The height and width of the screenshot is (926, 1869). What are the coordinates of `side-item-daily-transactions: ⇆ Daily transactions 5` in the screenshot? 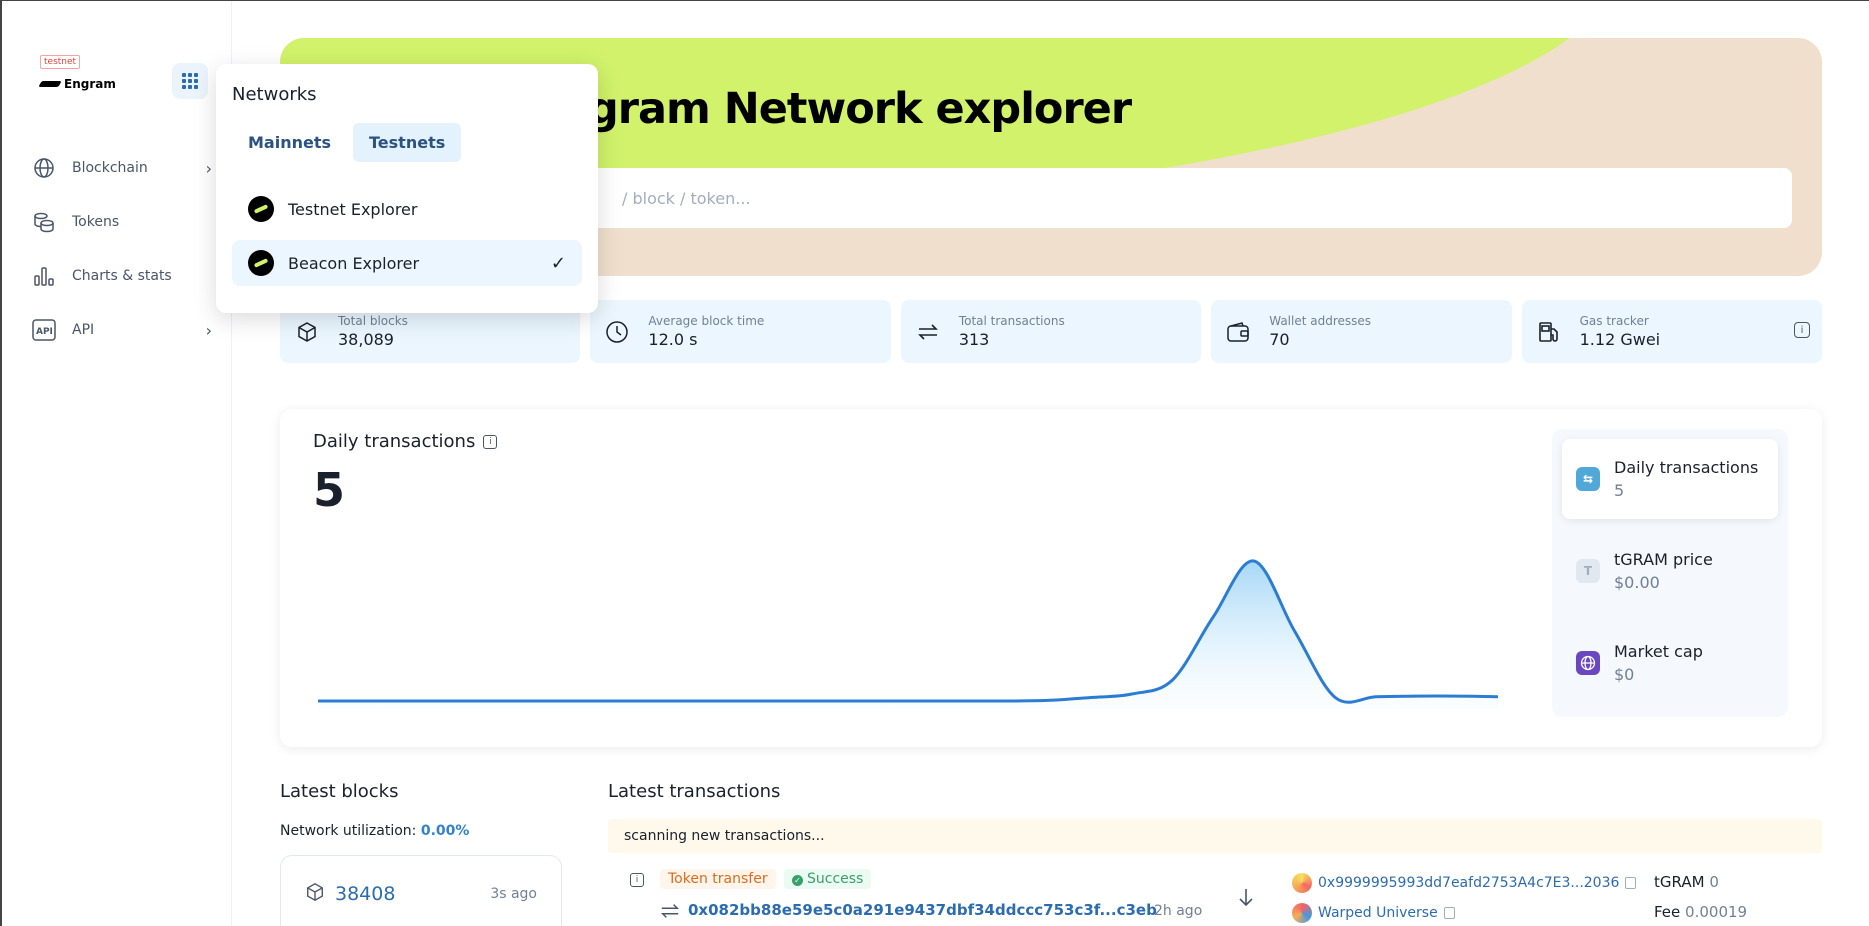 It's located at (1670, 479).